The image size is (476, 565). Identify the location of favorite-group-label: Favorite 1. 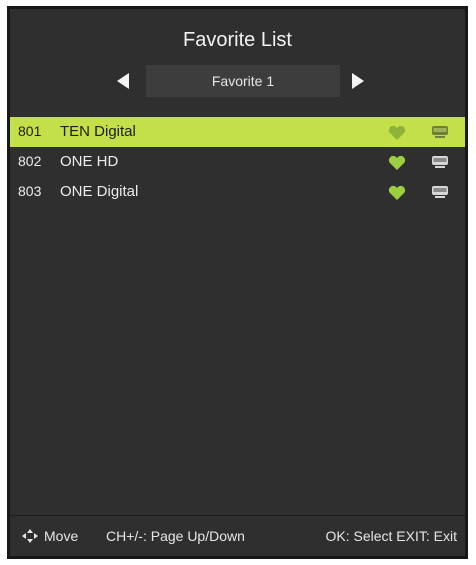
(243, 81).